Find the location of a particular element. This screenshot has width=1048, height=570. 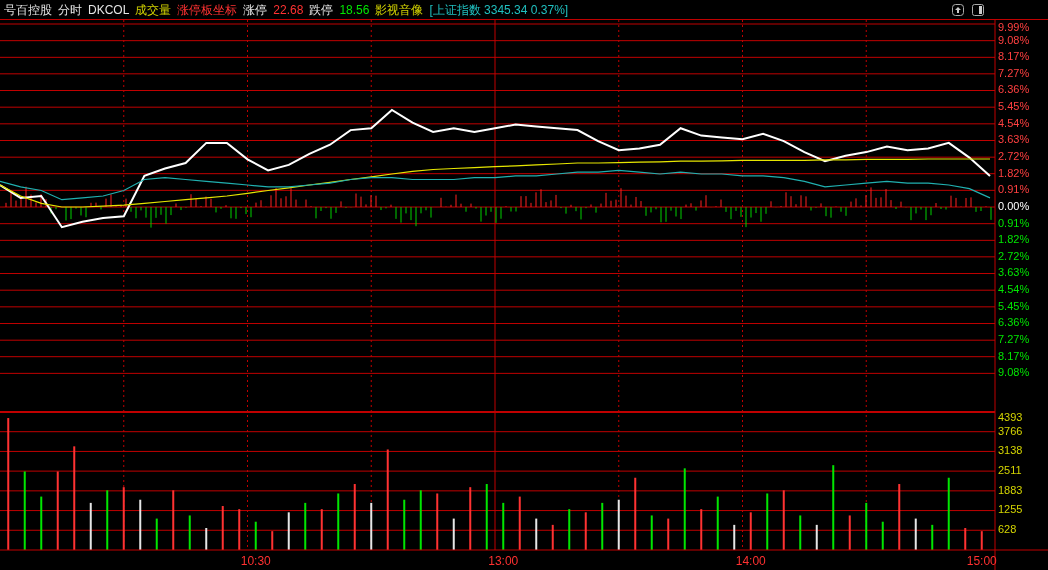

time-label: 10:30 is located at coordinates (255, 561).